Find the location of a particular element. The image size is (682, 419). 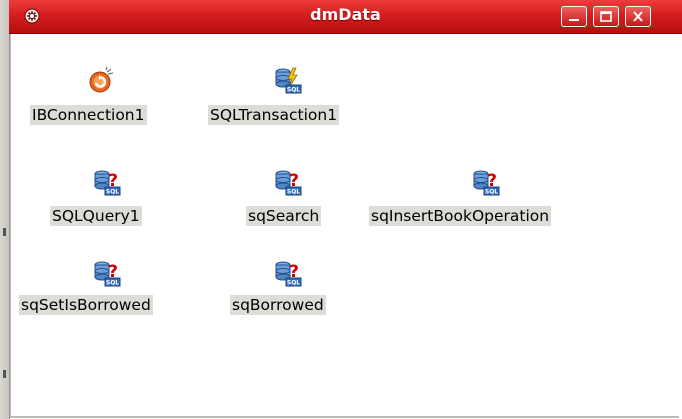

close-button is located at coordinates (638, 16).